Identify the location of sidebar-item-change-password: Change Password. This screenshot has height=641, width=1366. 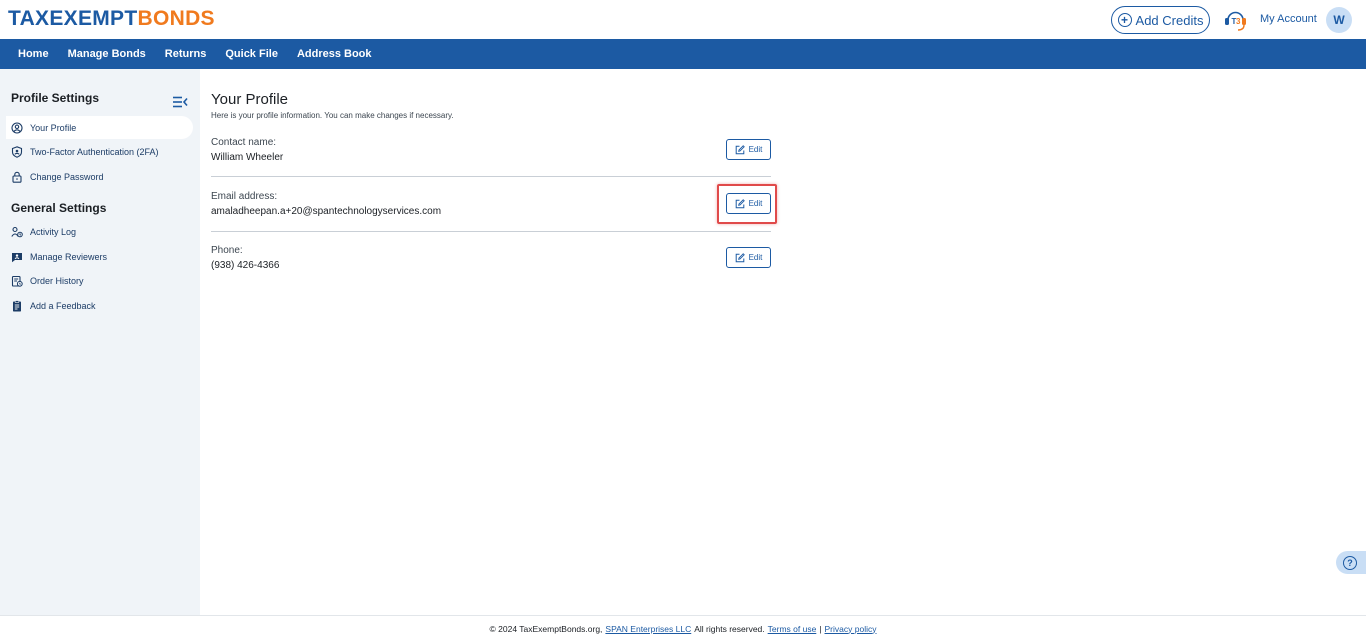
(99, 176).